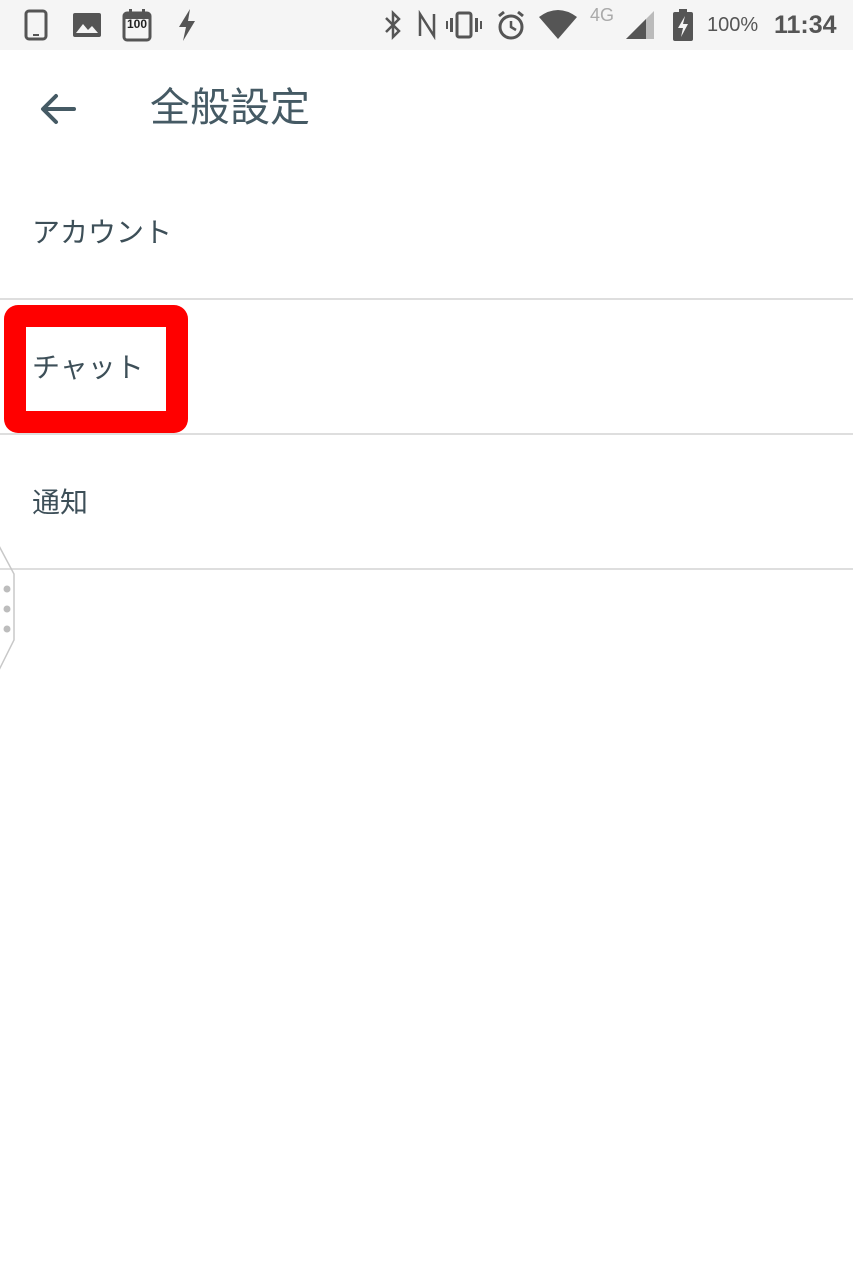 The height and width of the screenshot is (1280, 853). What do you see at coordinates (60, 502) in the screenshot?
I see `settings-item-label: 通知` at bounding box center [60, 502].